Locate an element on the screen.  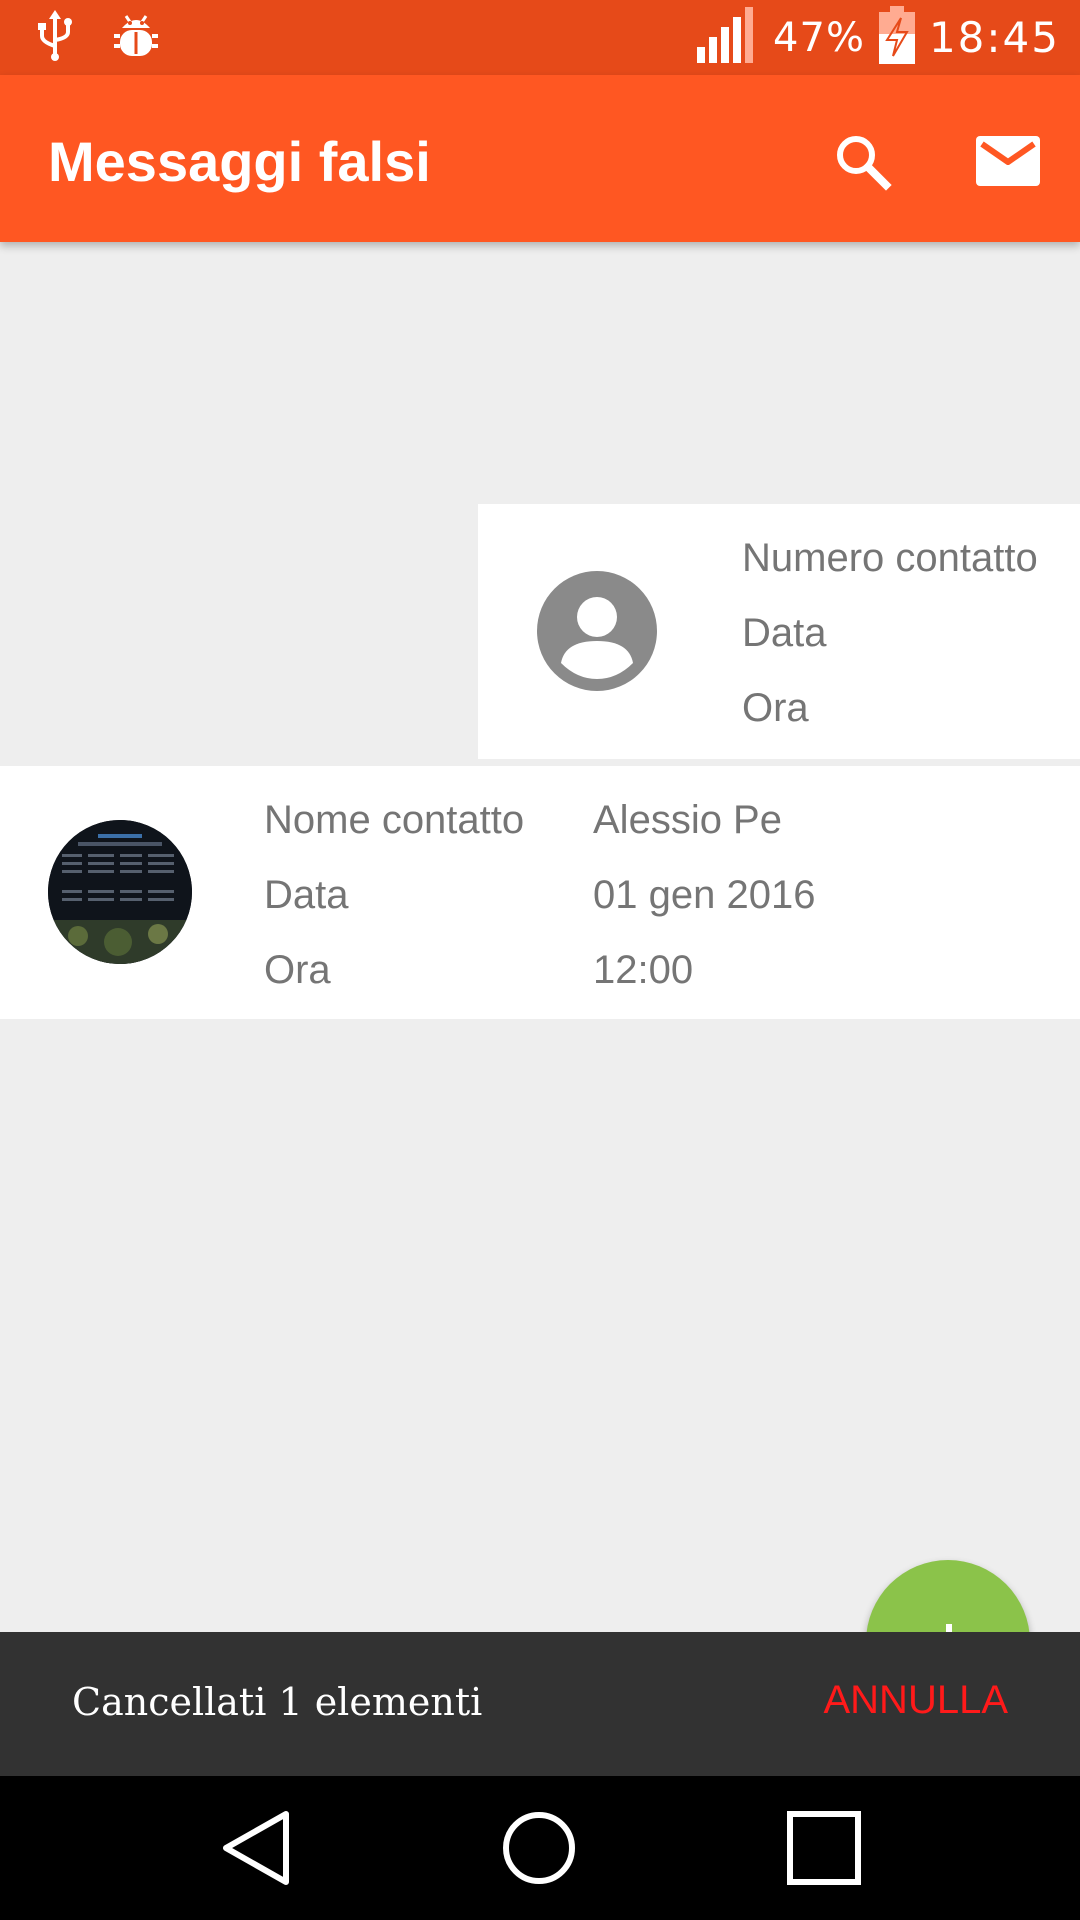
card-label-number: Numero contatto is located at coordinates (890, 558).